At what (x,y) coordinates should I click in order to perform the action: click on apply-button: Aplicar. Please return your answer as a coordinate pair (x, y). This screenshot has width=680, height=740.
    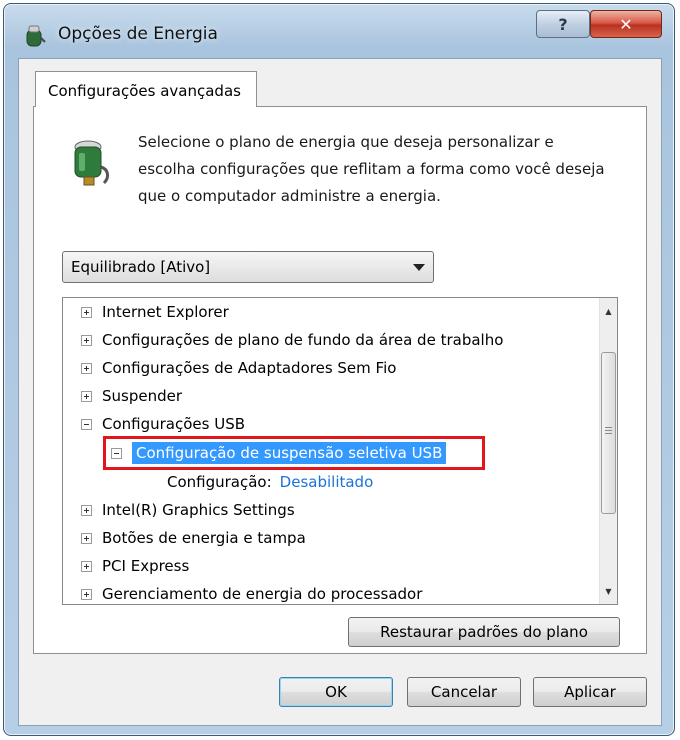
    Looking at the image, I should click on (590, 692).